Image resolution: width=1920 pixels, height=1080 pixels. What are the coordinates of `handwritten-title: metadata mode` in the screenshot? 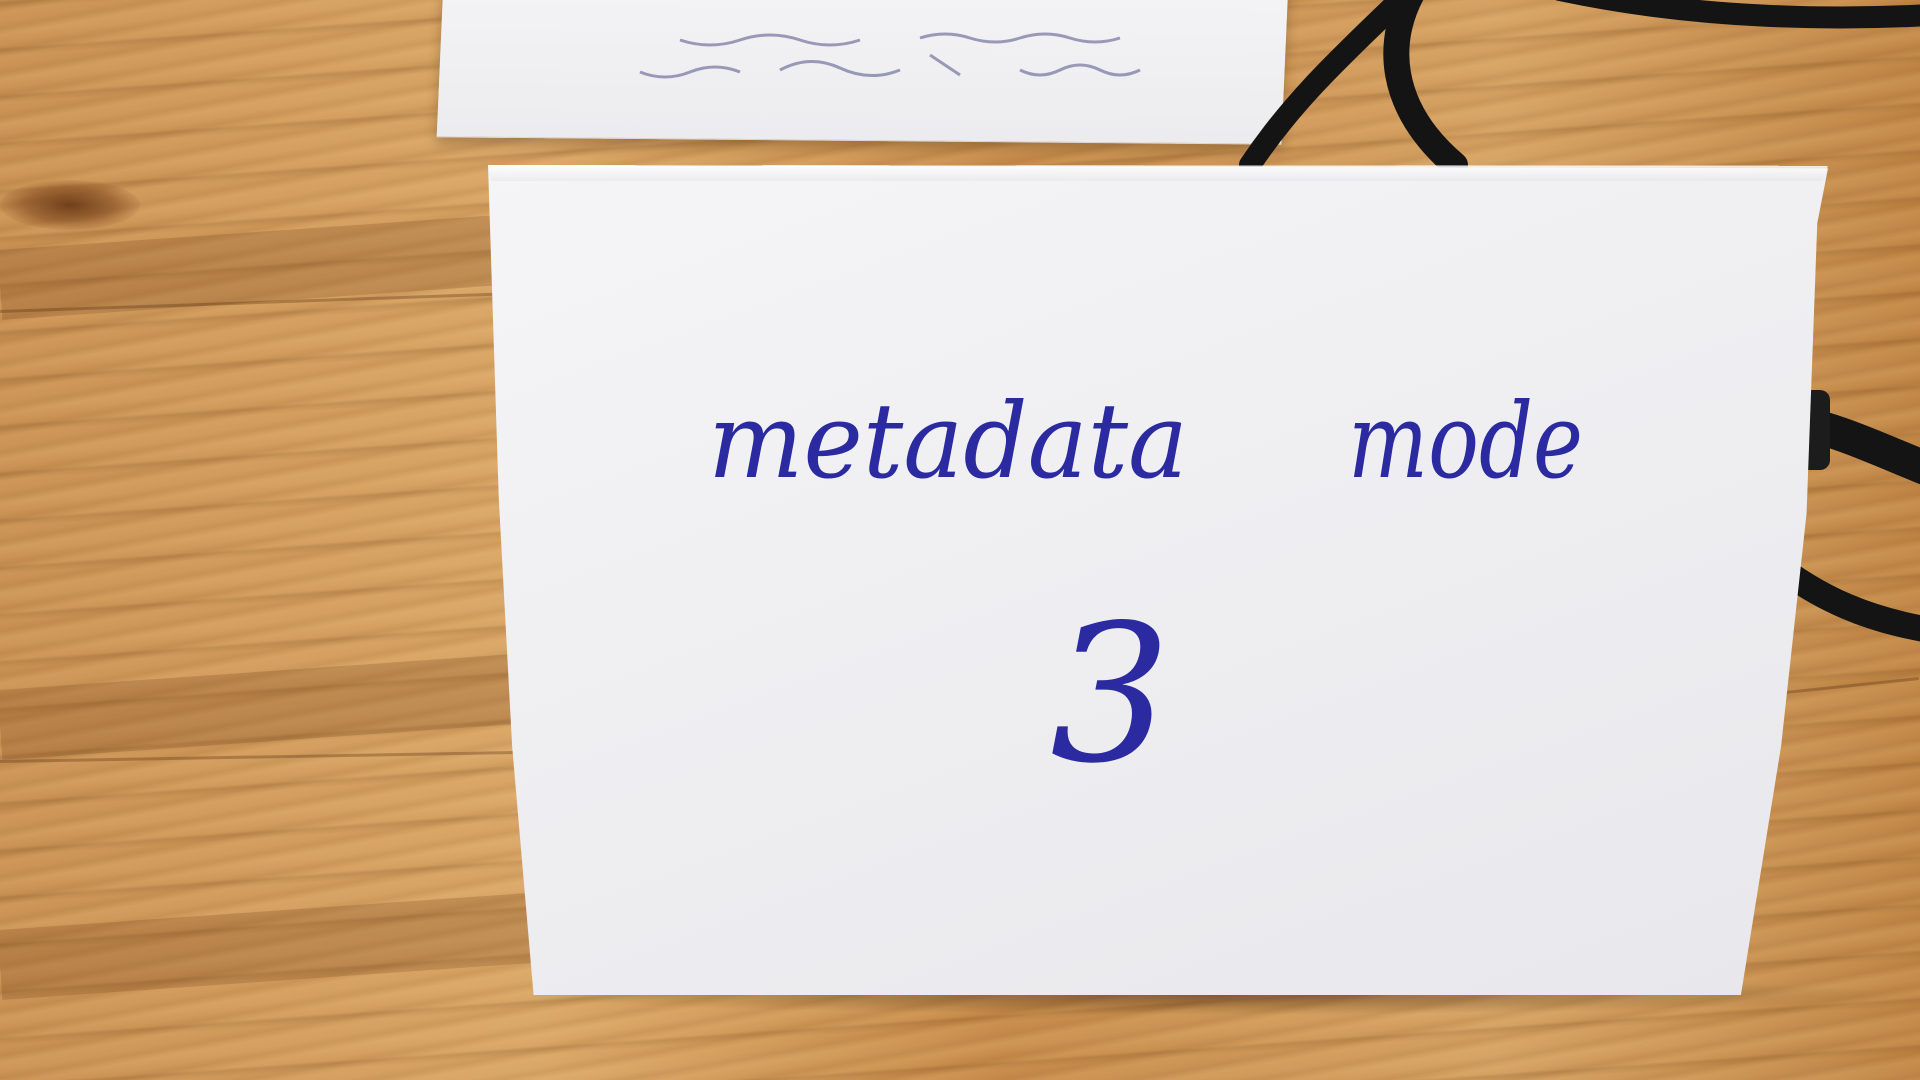 It's located at (1145, 443).